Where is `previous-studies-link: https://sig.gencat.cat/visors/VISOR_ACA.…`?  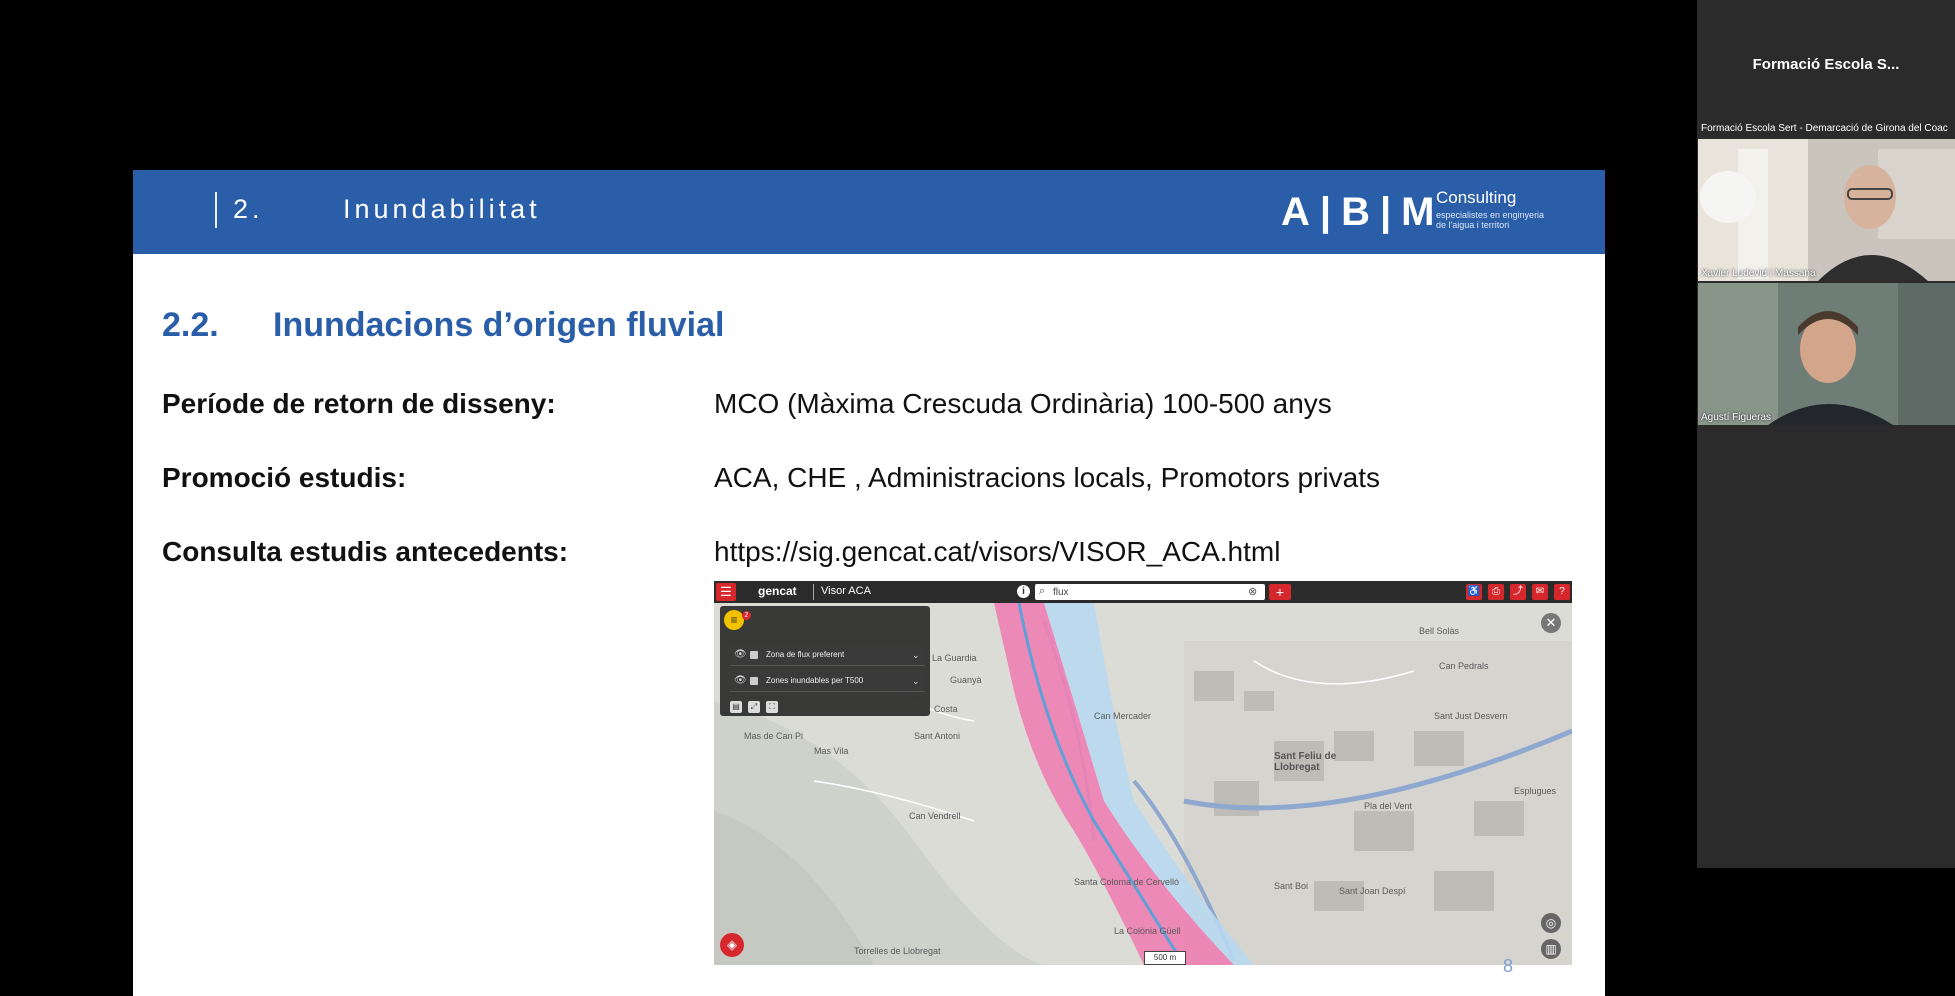
previous-studies-link: https://sig.gencat.cat/visors/VISOR_ACA.… is located at coordinates (997, 551).